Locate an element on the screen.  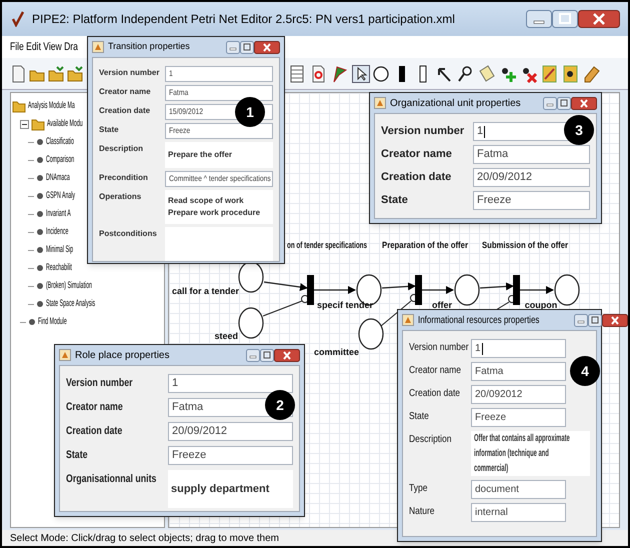
text-area: Offer that contains all approximate information (technique and commercial) is located at coordinates (530, 453).